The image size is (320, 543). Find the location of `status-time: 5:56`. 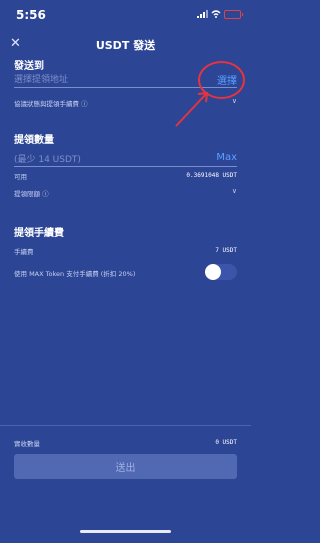

status-time: 5:56 is located at coordinates (31, 15).